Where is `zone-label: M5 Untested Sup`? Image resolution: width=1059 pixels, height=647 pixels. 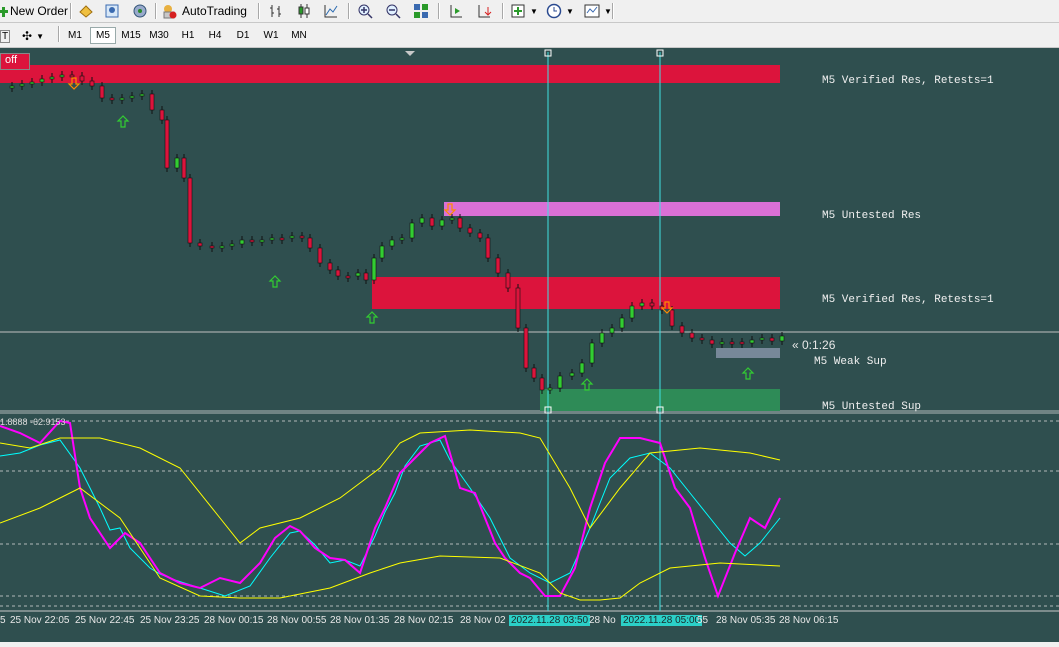
zone-label: M5 Untested Sup is located at coordinates (872, 407).